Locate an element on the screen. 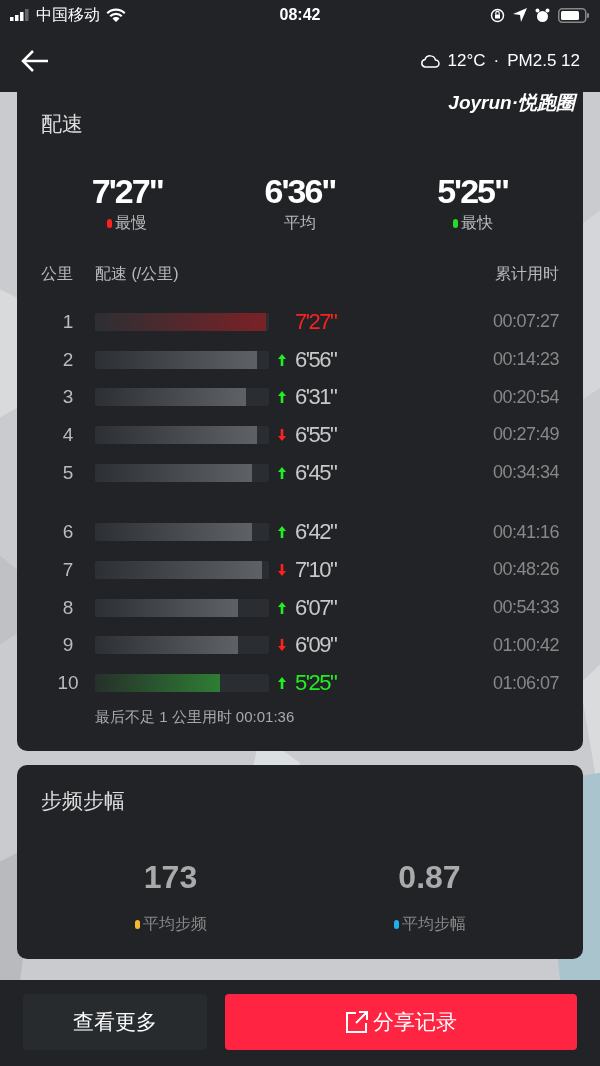  cumulative-time: 00:20:54 is located at coordinates (525, 397).